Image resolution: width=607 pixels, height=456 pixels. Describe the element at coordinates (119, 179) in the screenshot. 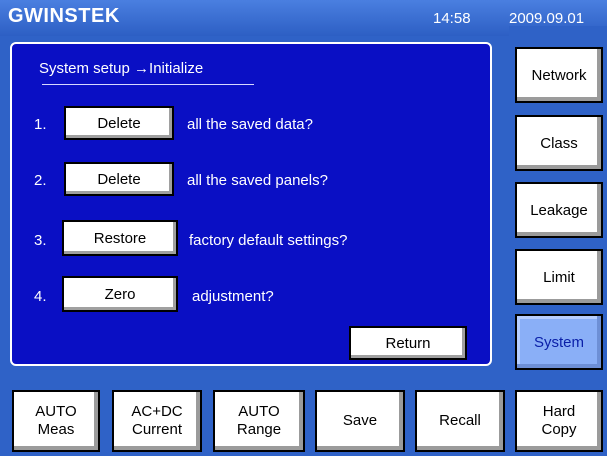

I see `delete-panels-button: Delete` at that location.